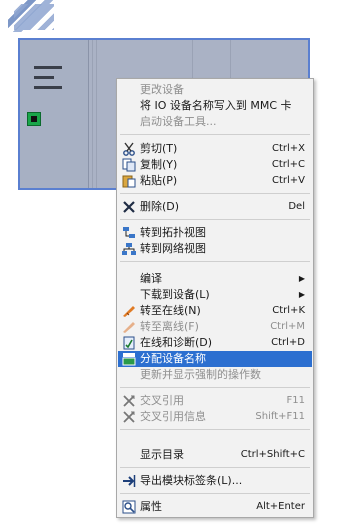  Describe the element at coordinates (159, 180) in the screenshot. I see `menu-item-label: 粘贴(P)` at that location.